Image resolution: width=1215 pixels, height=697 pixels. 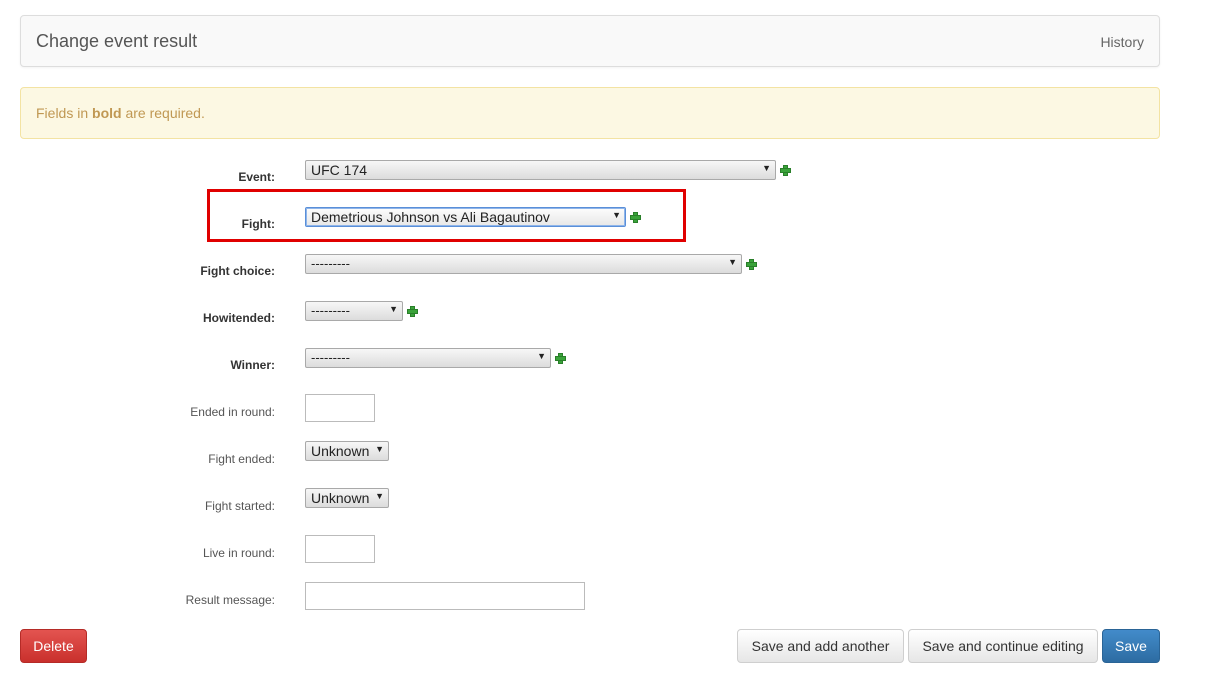 I want to click on fight-started-label: Fight started:, so click(x=239, y=506).